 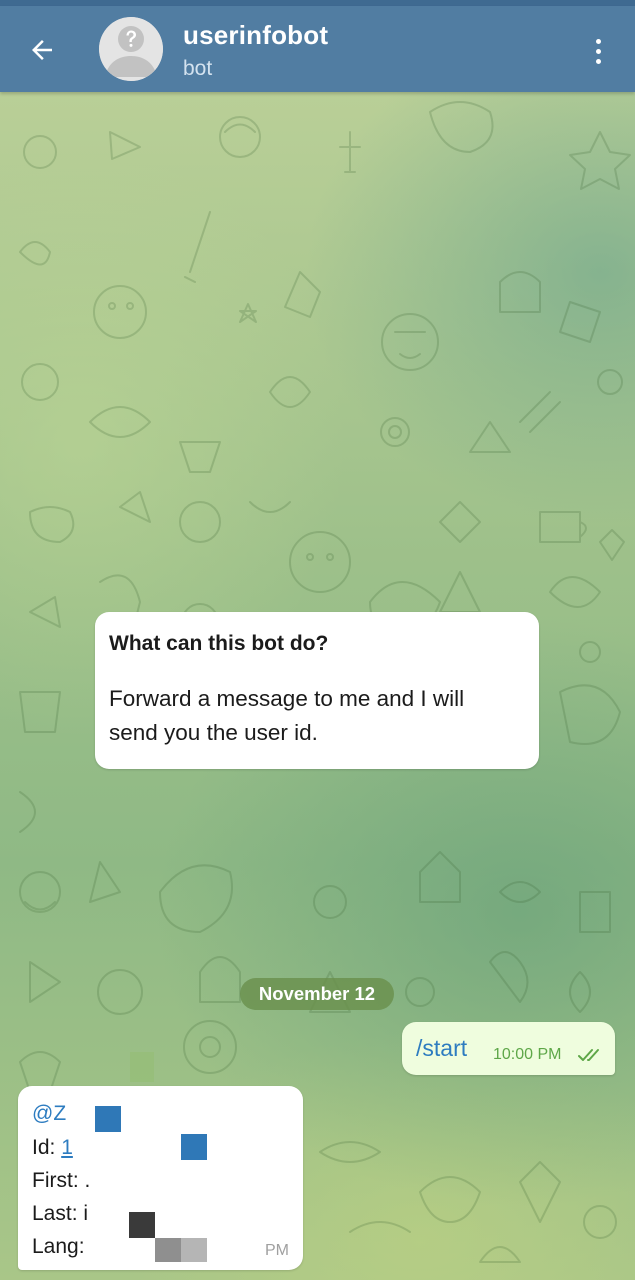 What do you see at coordinates (198, 68) in the screenshot?
I see `chat-subtitle: bot` at bounding box center [198, 68].